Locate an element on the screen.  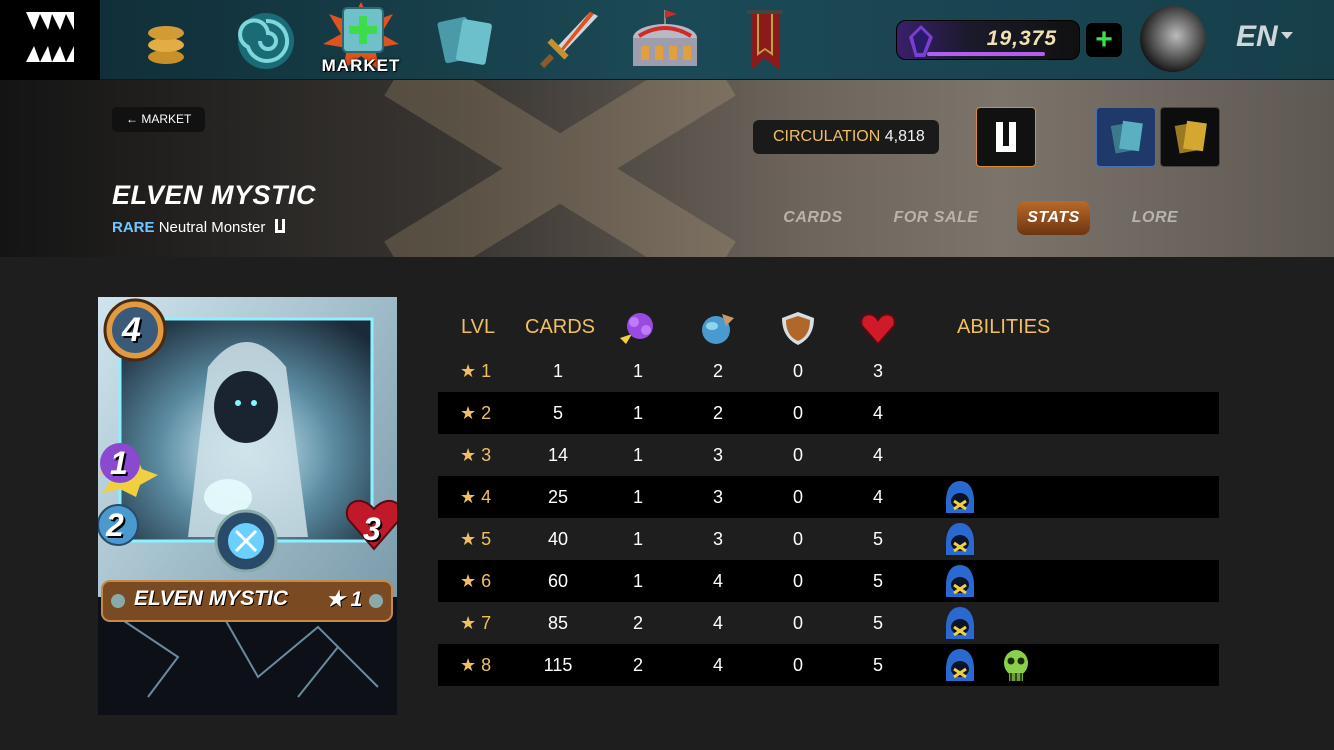
dec-balance: 19,375 is located at coordinates (988, 40).